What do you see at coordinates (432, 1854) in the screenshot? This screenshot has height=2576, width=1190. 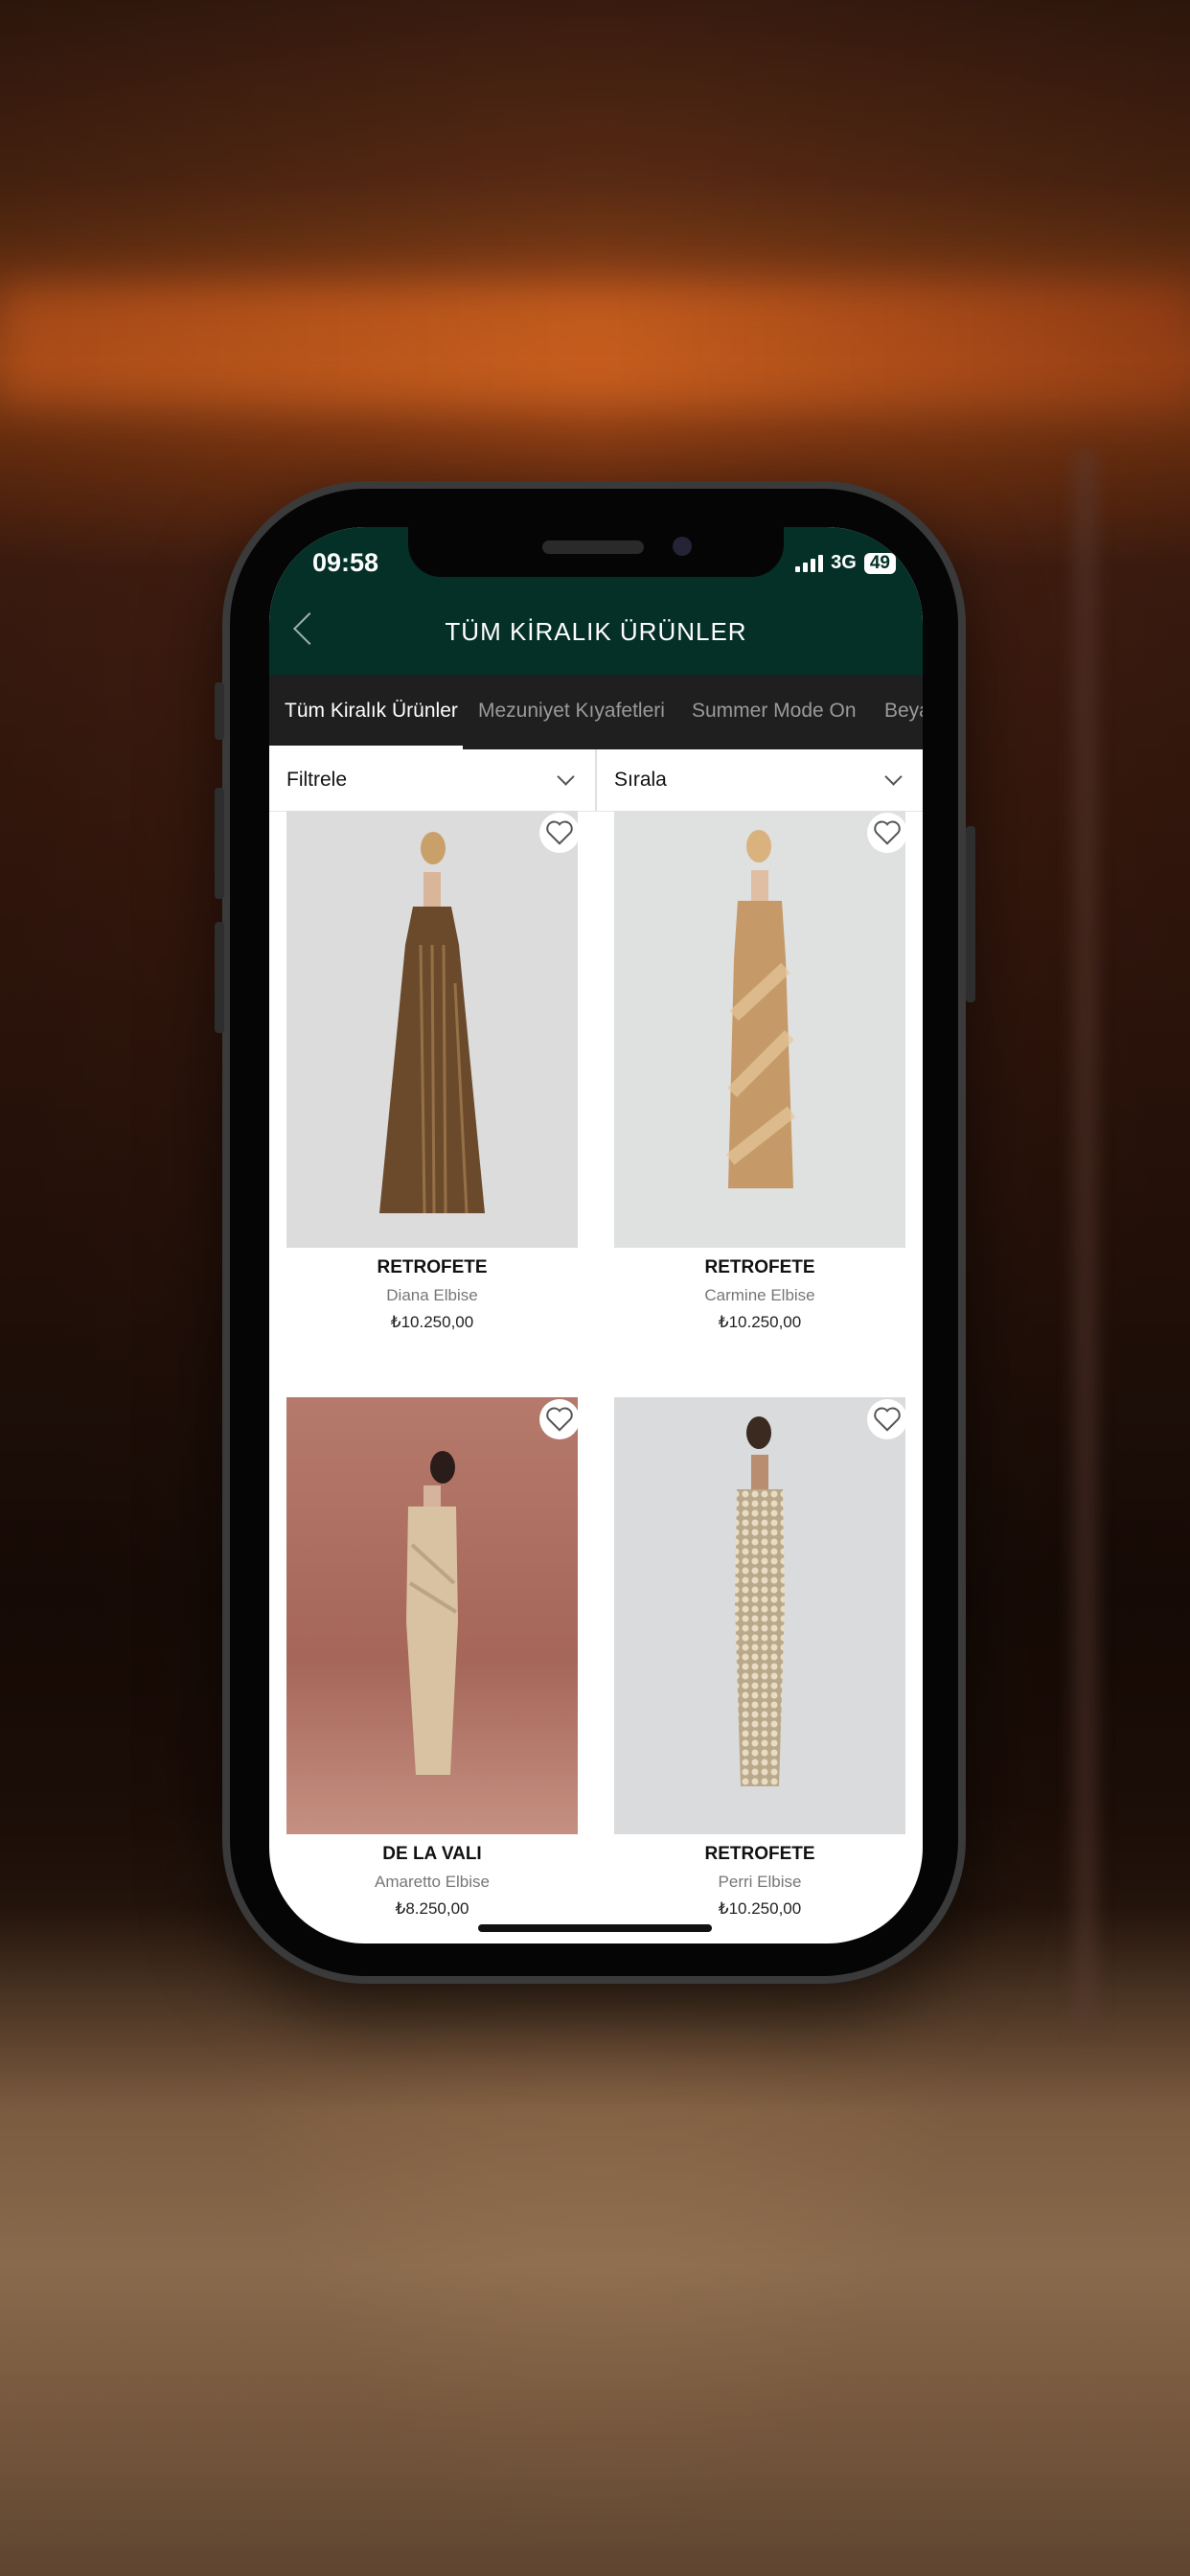 I see `product-brand: DE LA VALI` at bounding box center [432, 1854].